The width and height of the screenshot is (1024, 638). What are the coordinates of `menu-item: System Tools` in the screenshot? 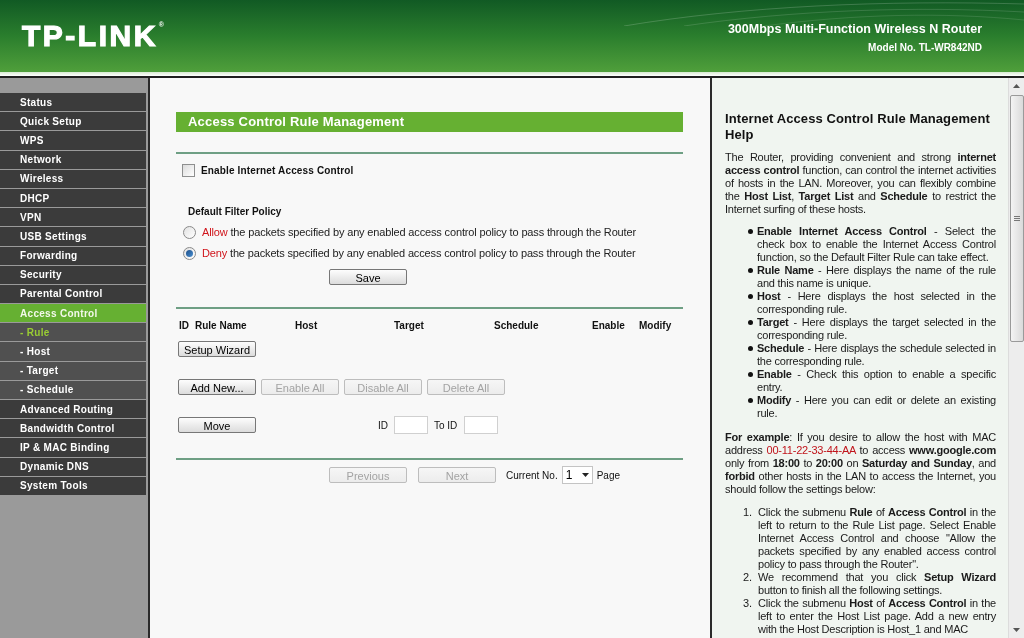 It's located at (73, 485).